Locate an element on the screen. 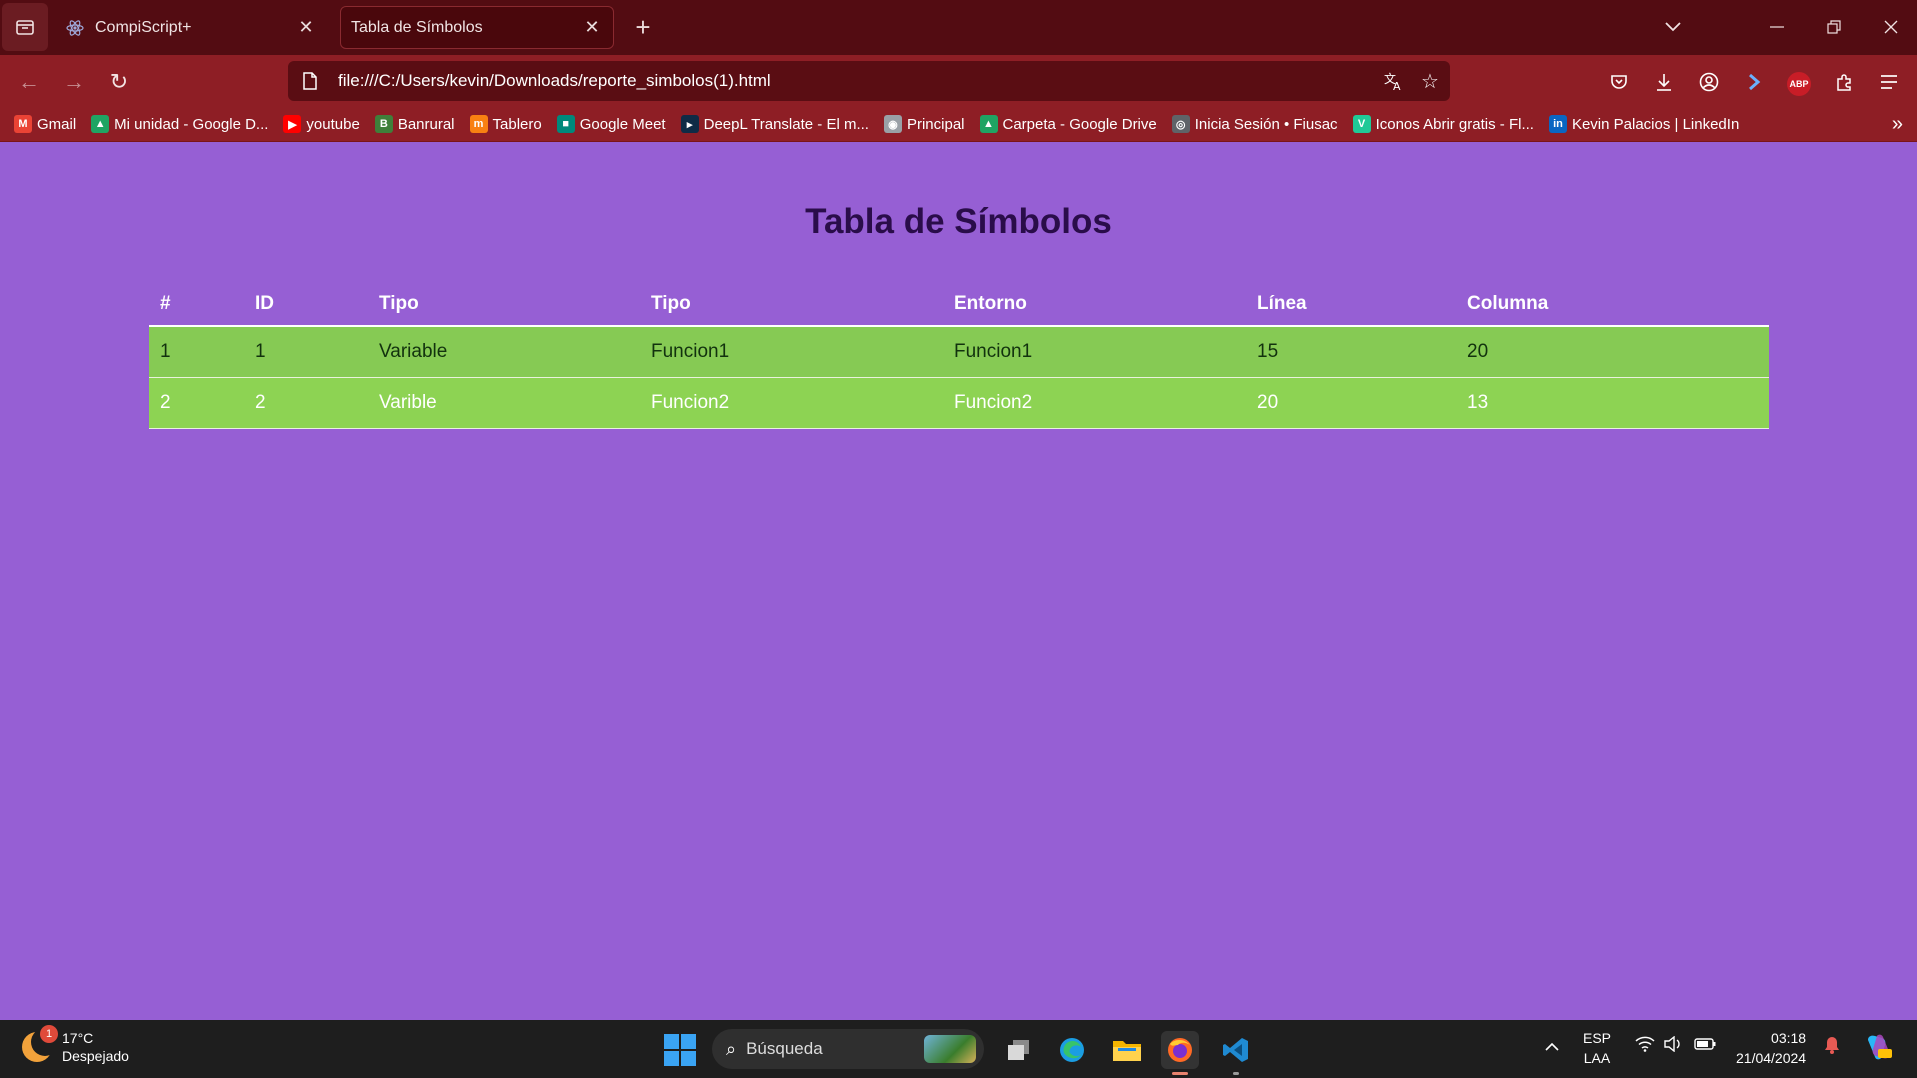  account-icon is located at coordinates (1709, 82).